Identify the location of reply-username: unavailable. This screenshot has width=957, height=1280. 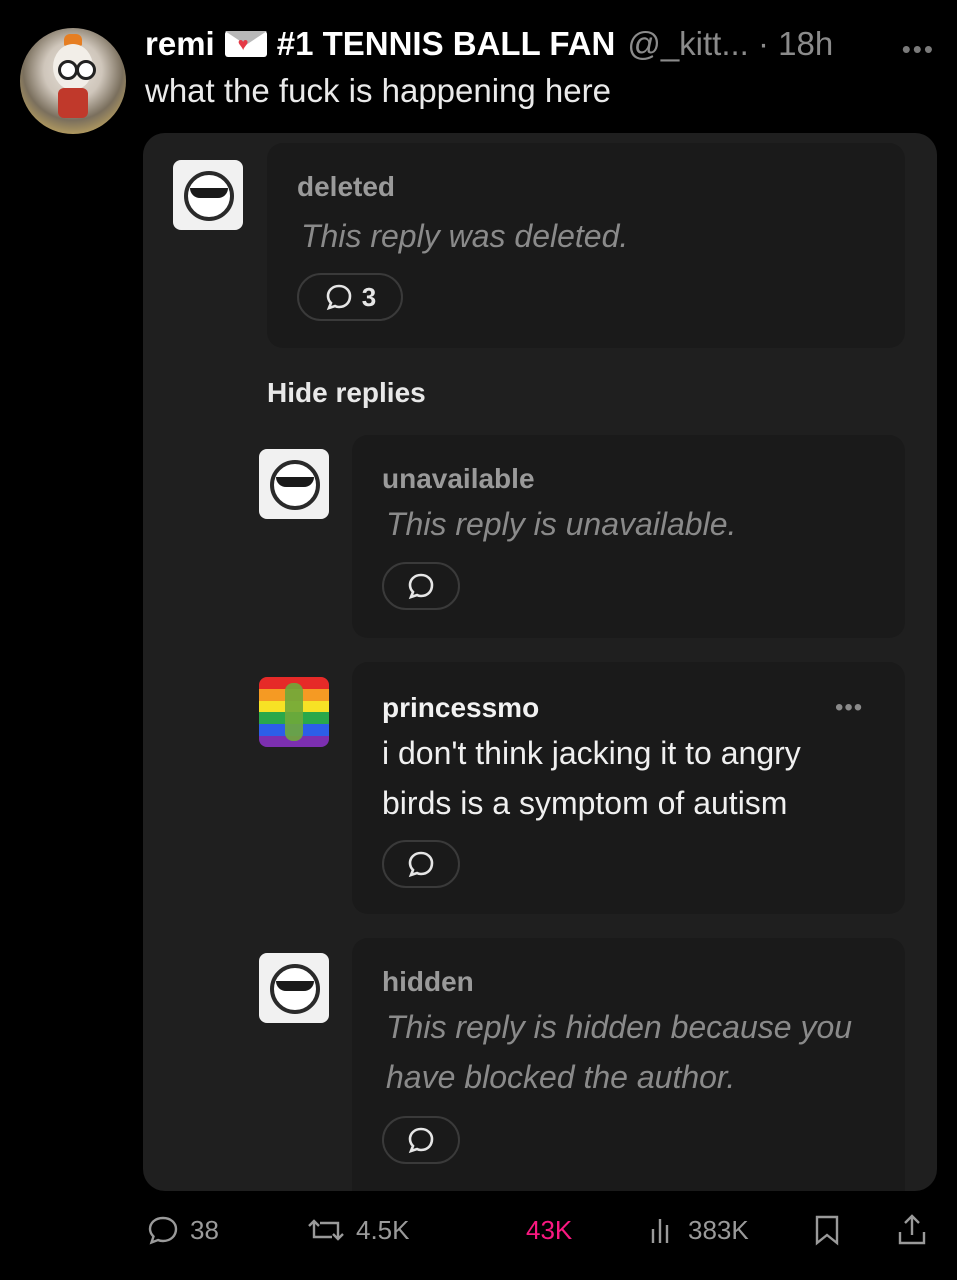
(458, 478).